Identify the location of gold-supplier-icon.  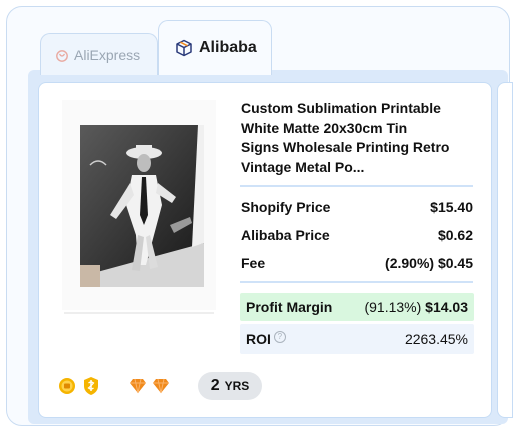
(67, 386).